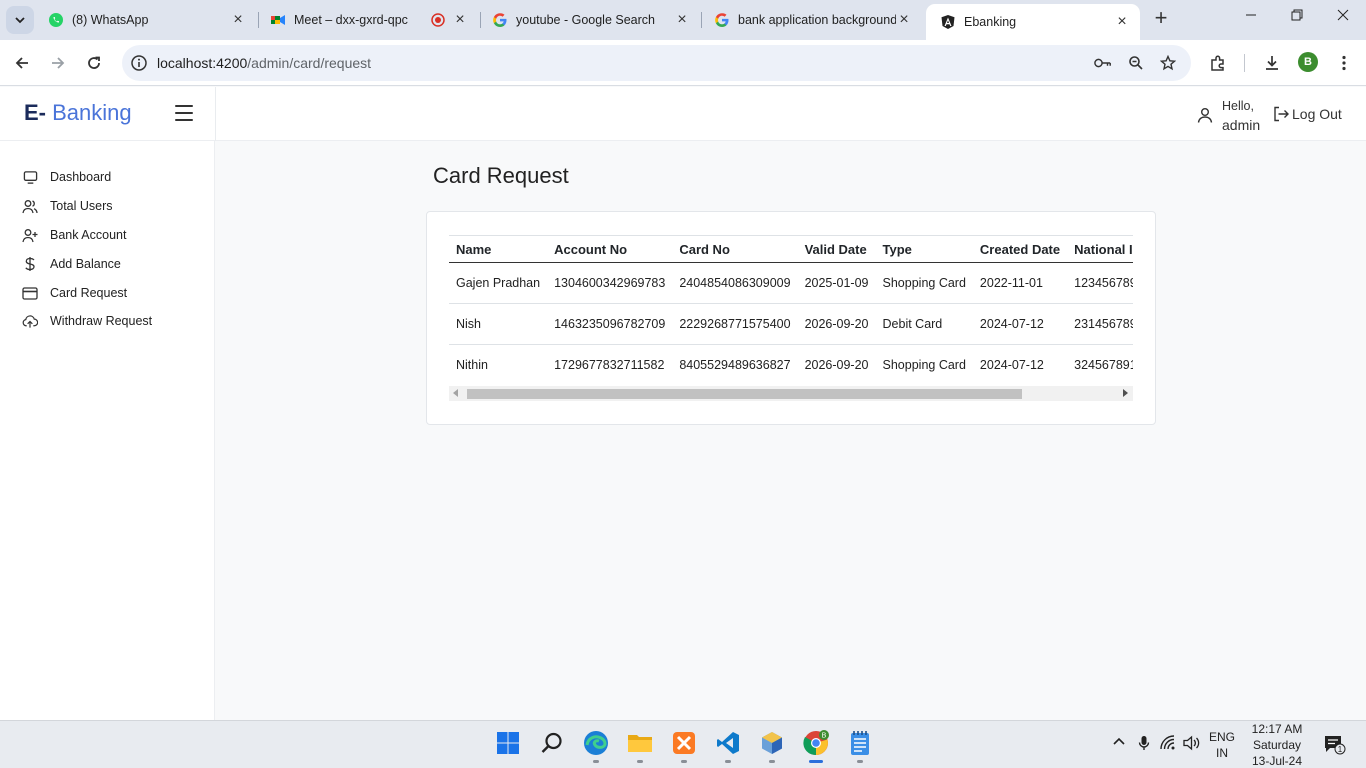 This screenshot has height=768, width=1366. What do you see at coordinates (455, 393) in the screenshot?
I see `scroll-left-icon` at bounding box center [455, 393].